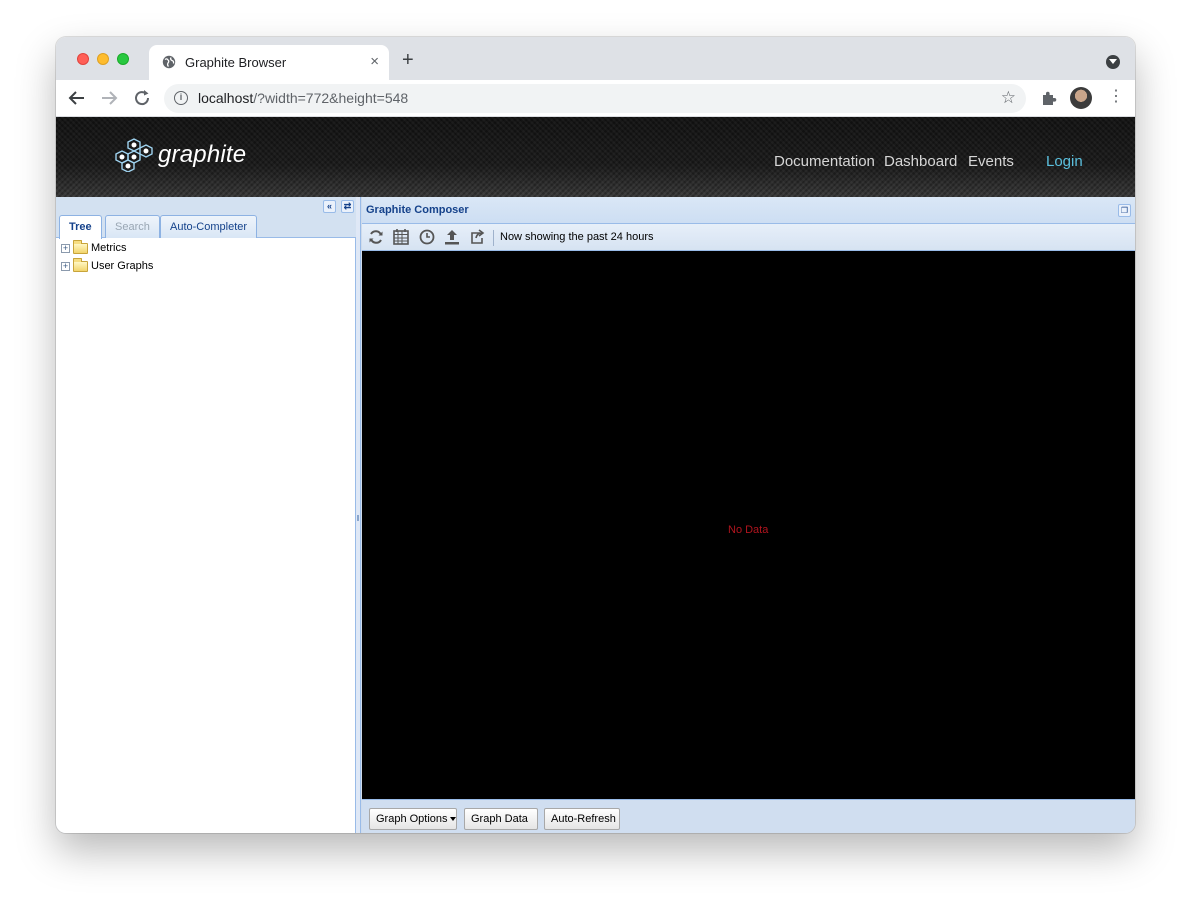  Describe the element at coordinates (123, 59) in the screenshot. I see `zoom-window-button` at that location.